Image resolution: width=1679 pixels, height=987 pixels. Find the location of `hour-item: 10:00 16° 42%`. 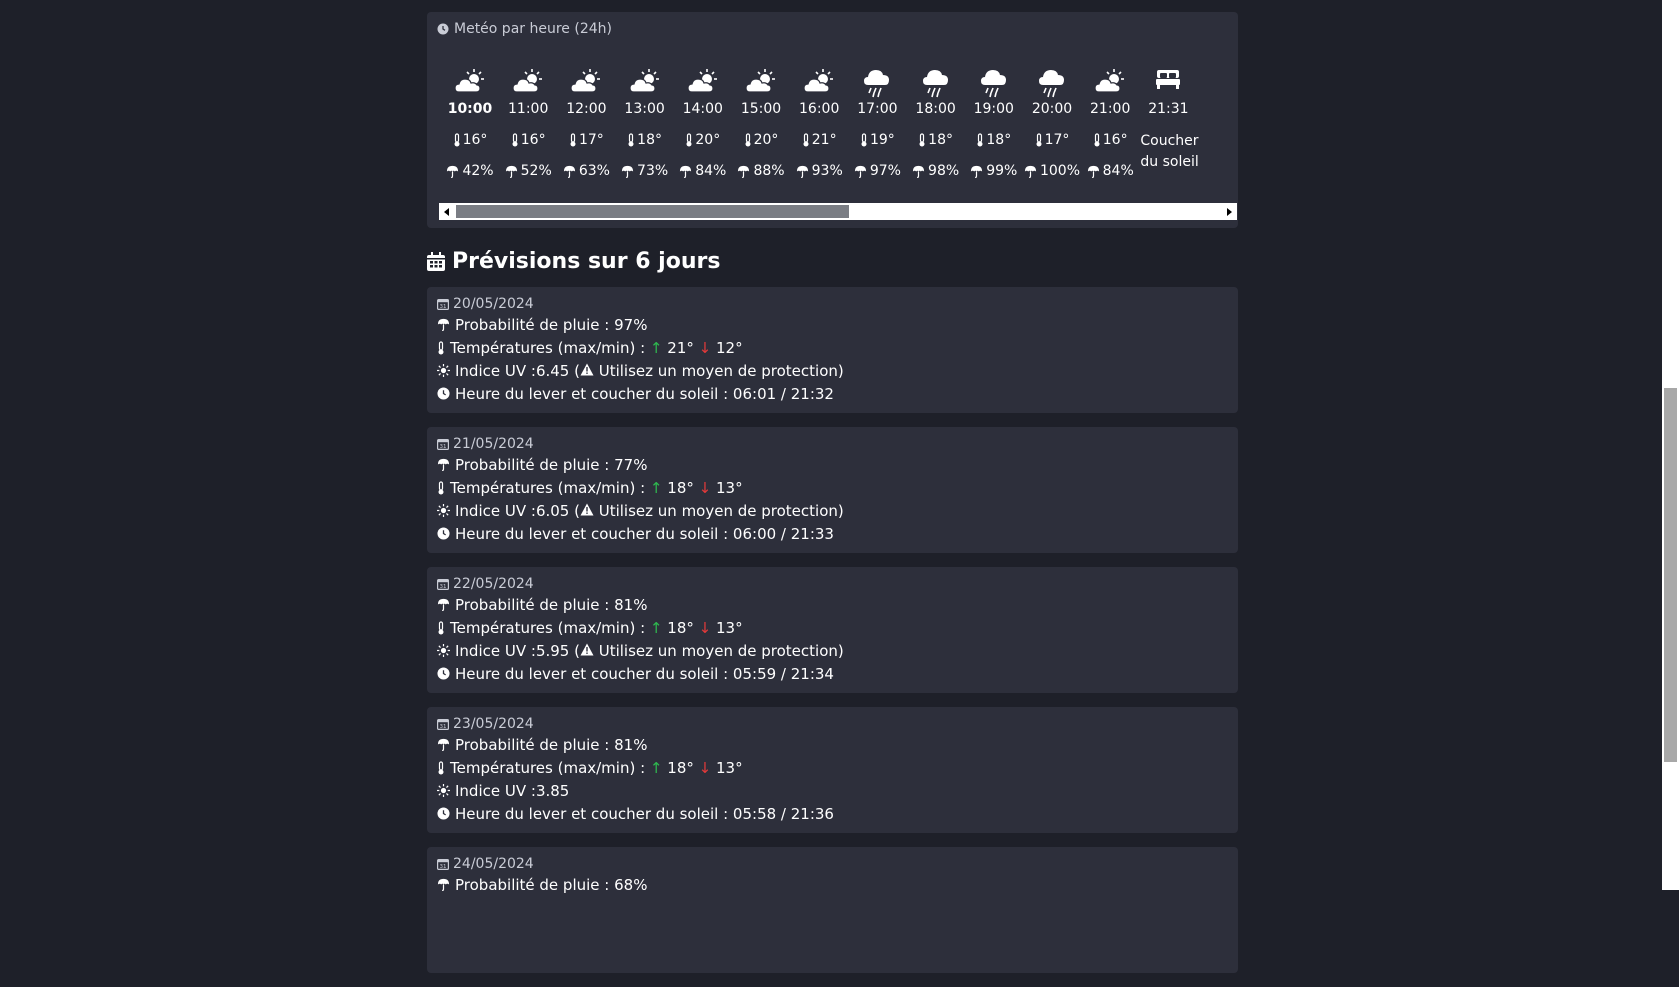

hour-item: 10:00 16° 42% is located at coordinates (470, 123).